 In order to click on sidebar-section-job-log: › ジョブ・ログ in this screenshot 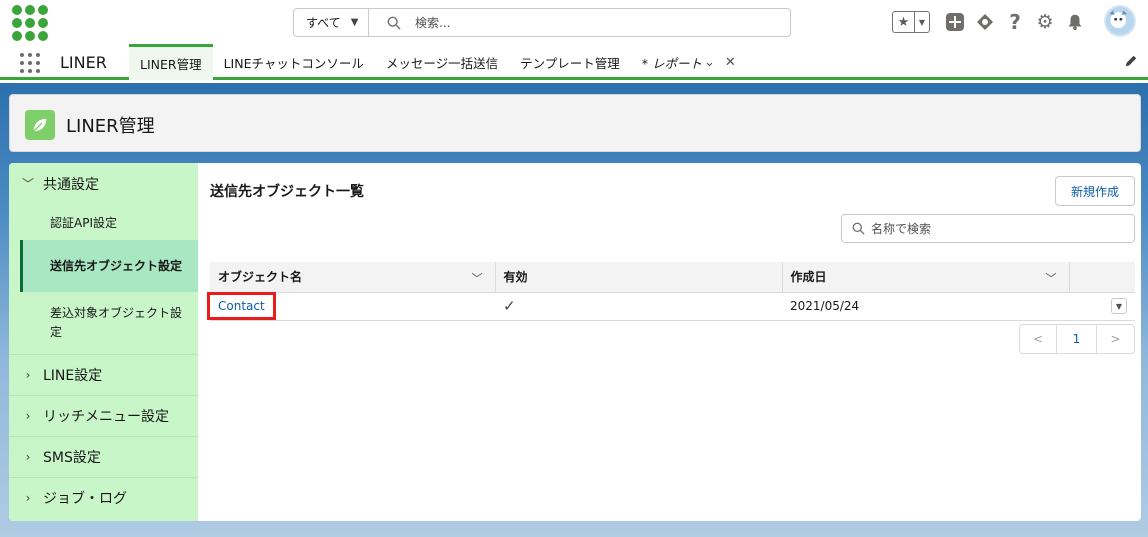, I will do `click(103, 497)`.